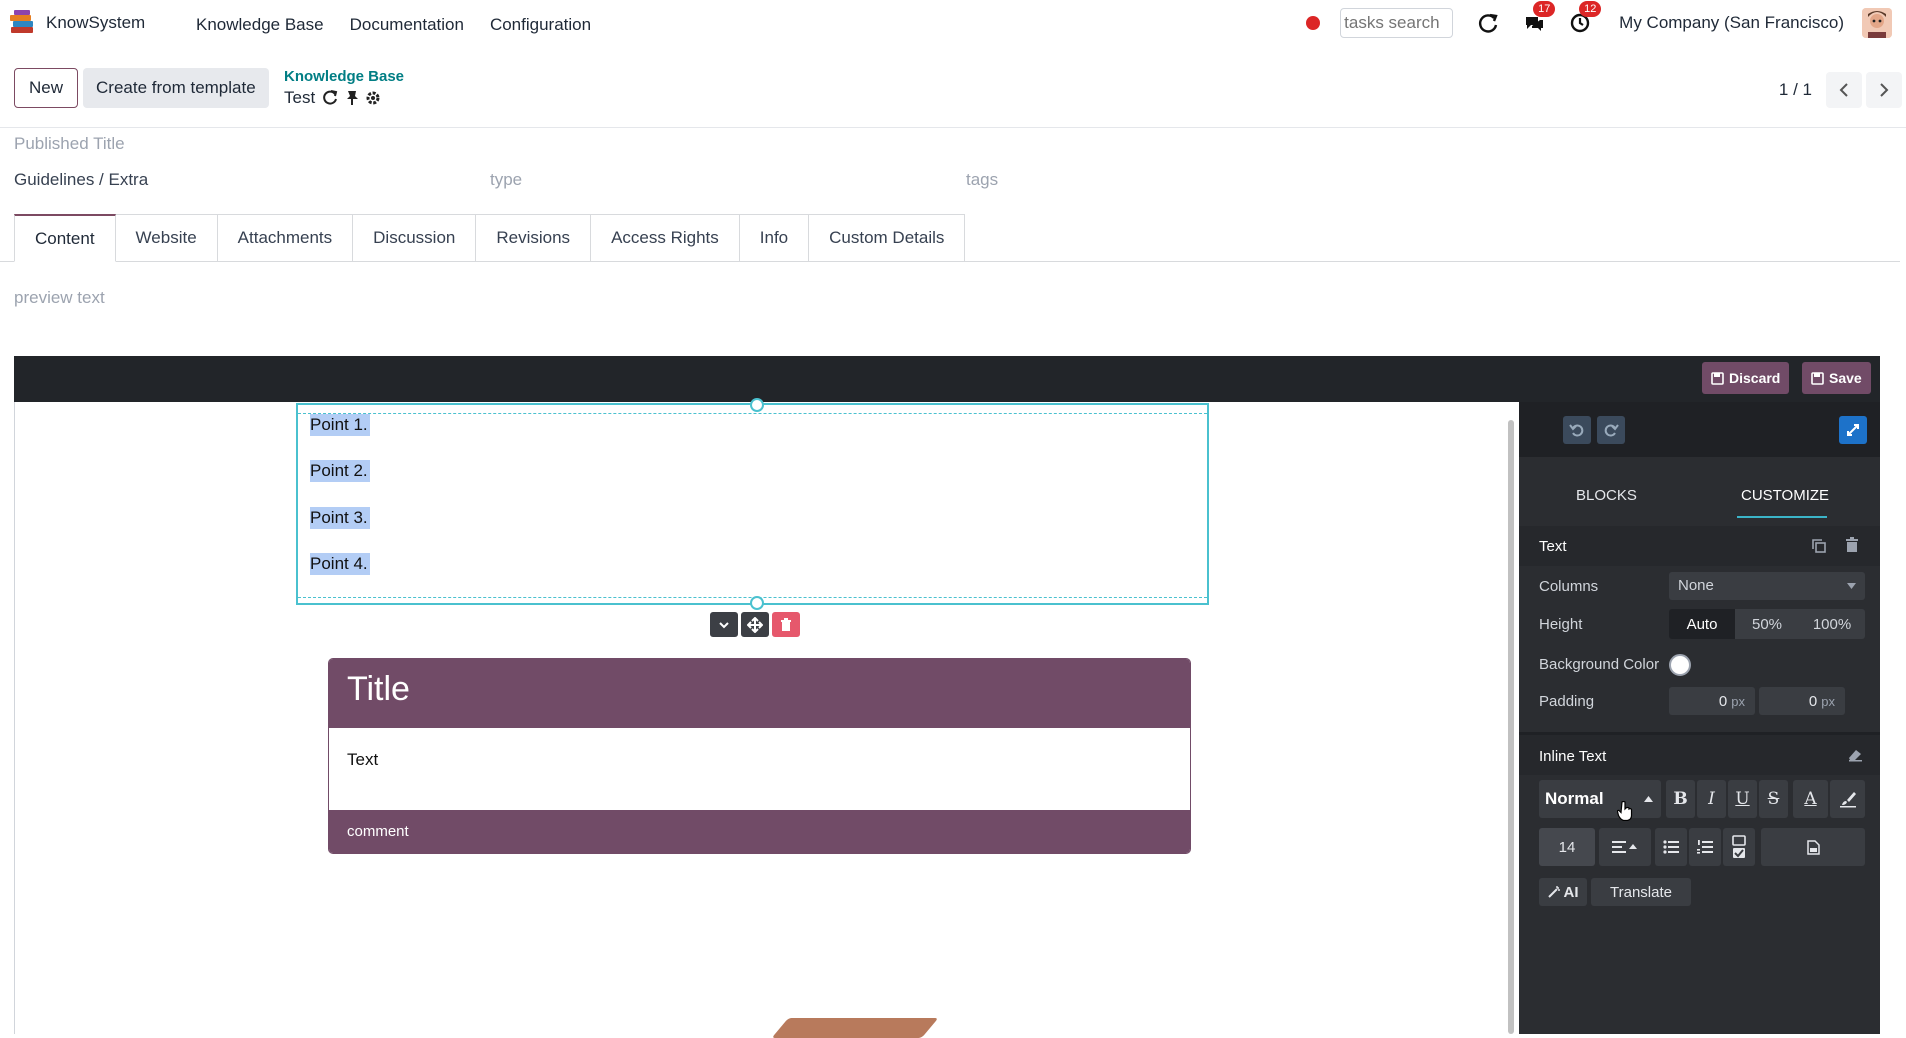 This screenshot has width=1906, height=1038. I want to click on pin-icon, so click(352, 98).